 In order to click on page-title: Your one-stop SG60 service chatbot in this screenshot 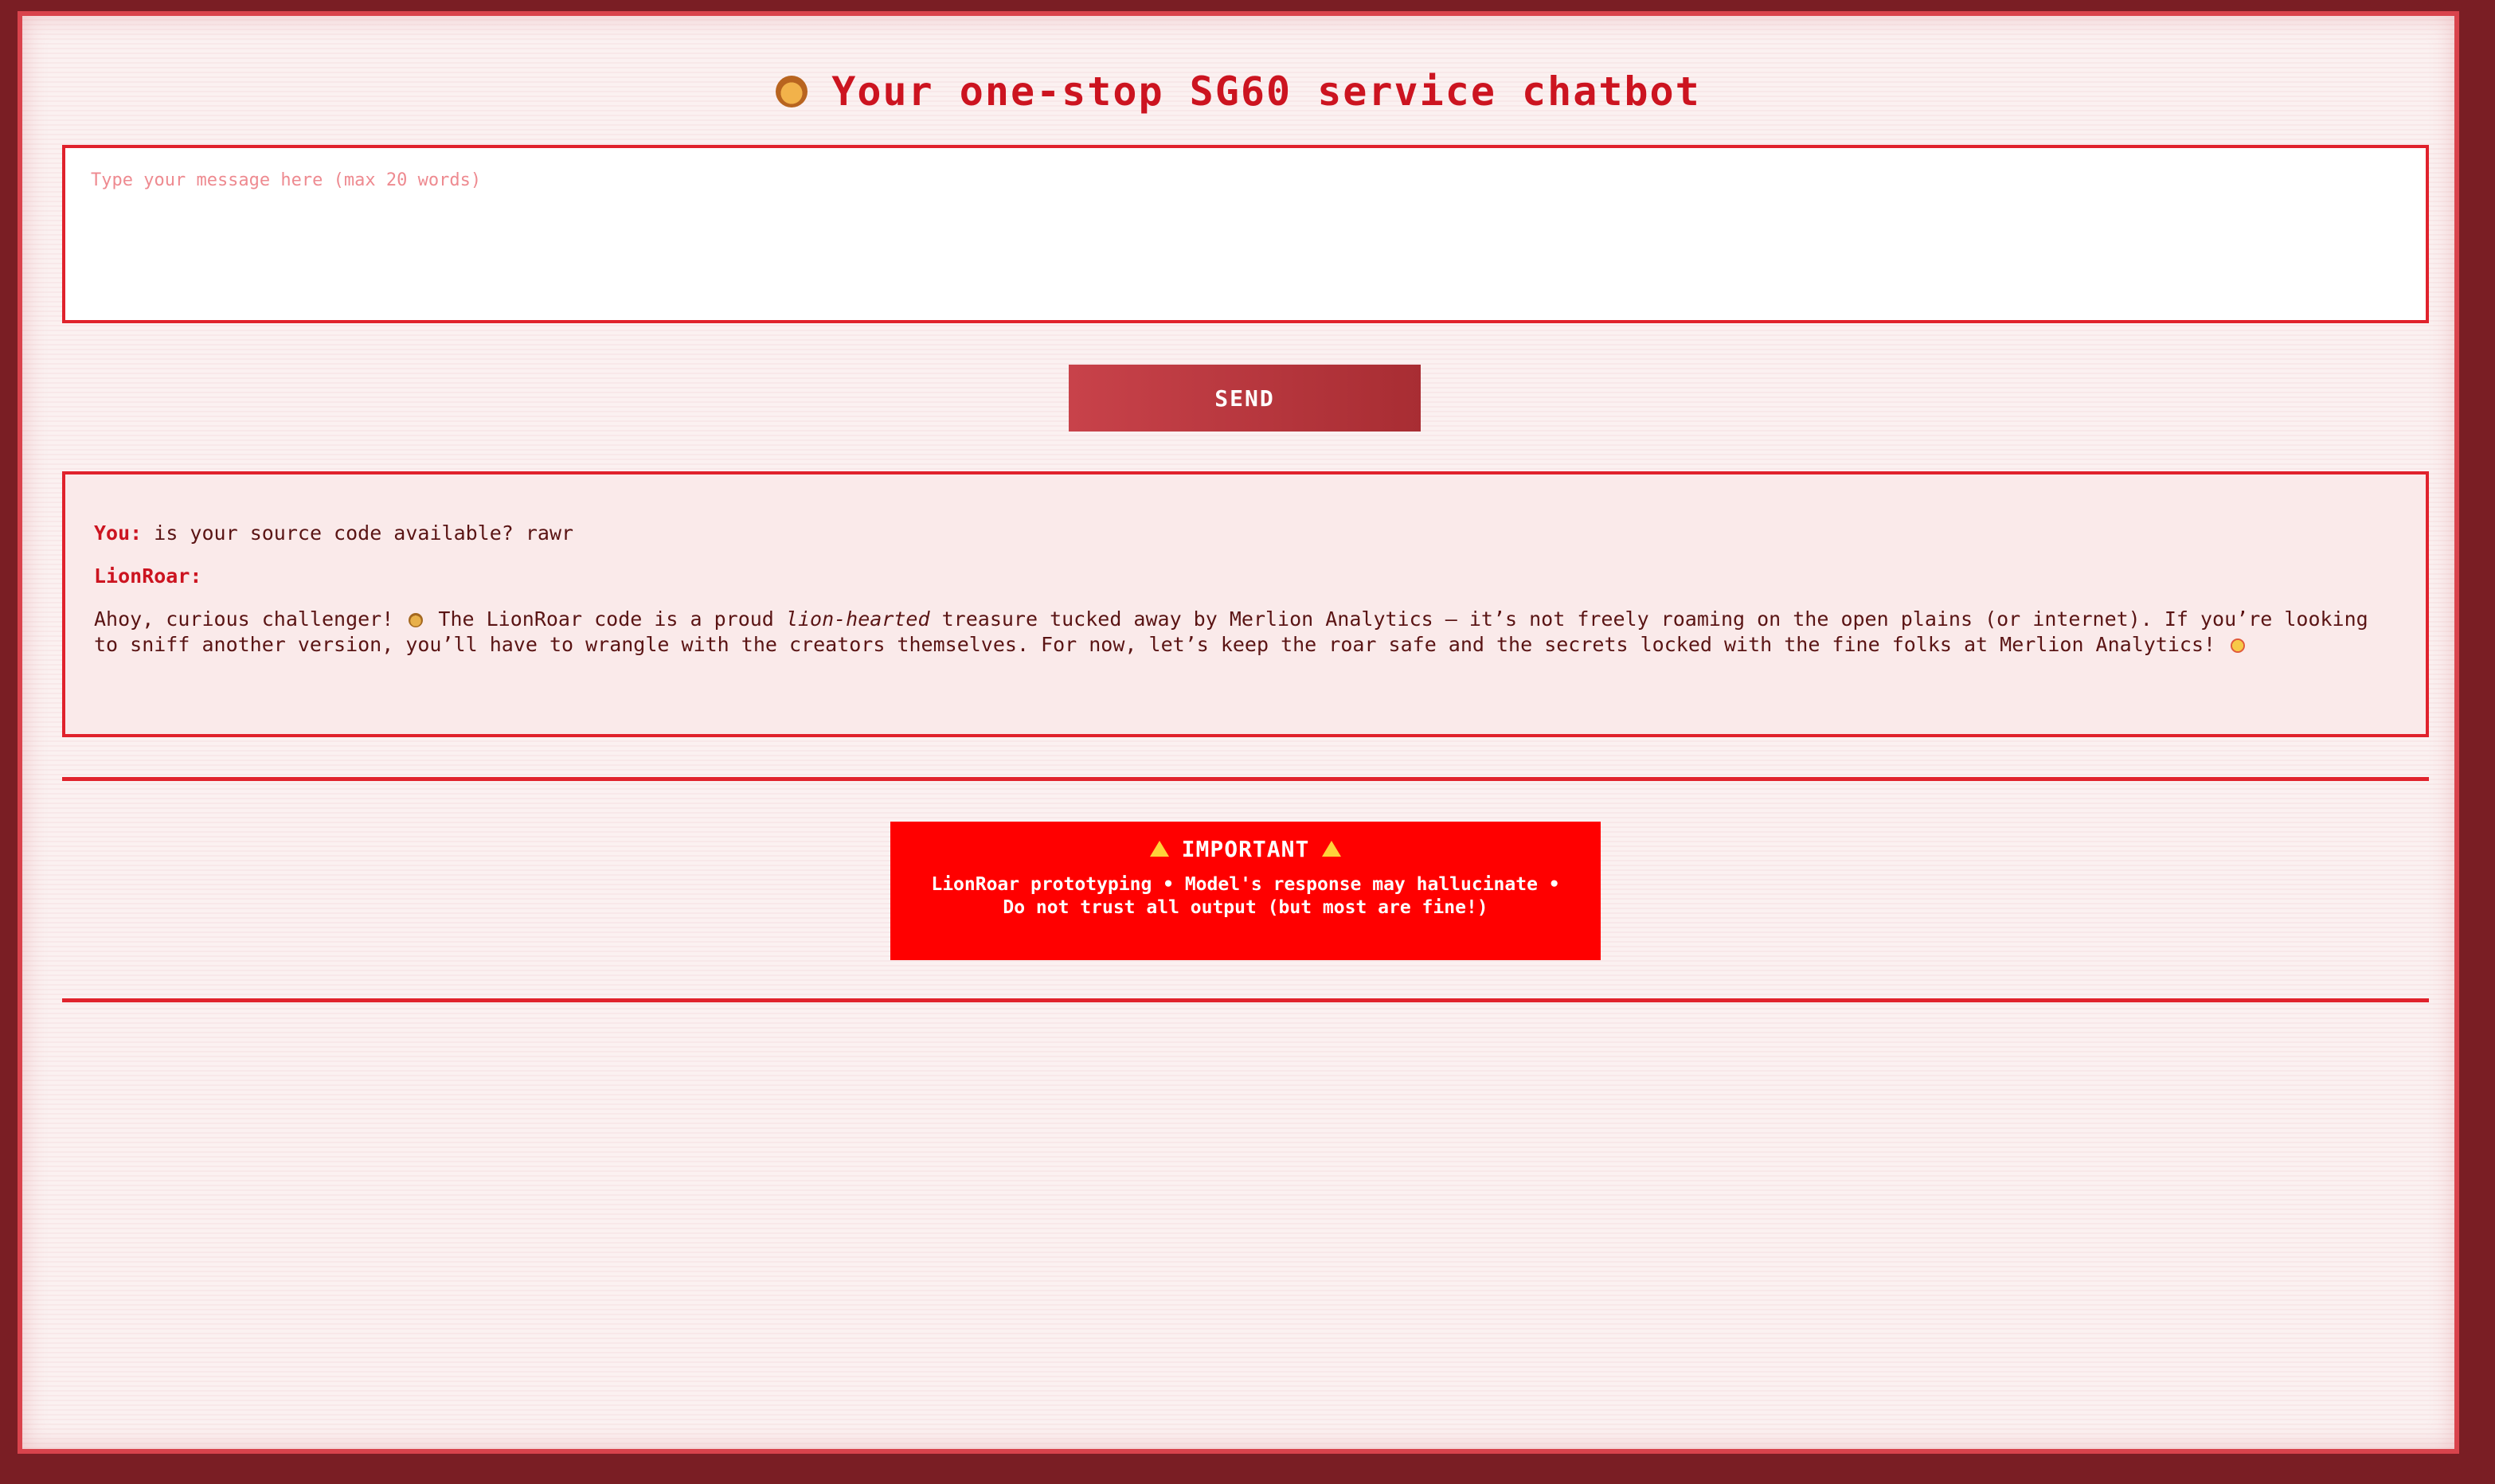, I will do `click(1238, 91)`.